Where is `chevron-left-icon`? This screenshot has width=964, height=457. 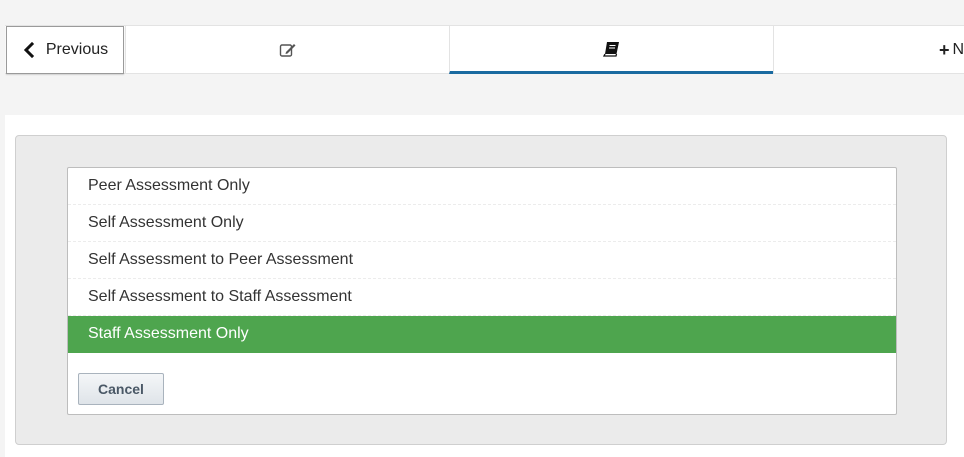
chevron-left-icon is located at coordinates (28, 50).